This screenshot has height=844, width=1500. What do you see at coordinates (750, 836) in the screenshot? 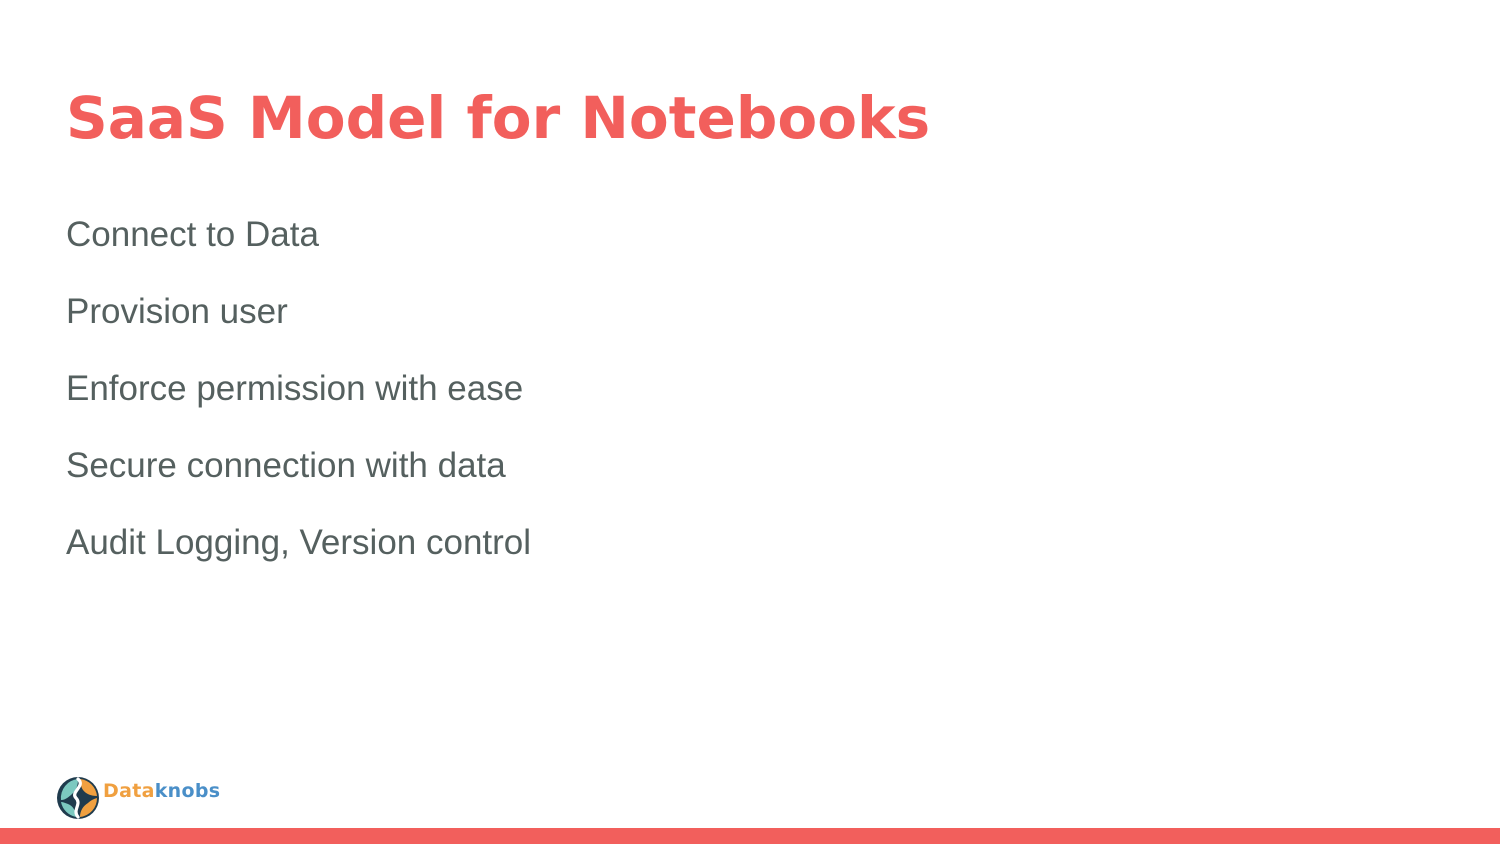
I see `bottom-accent-bar` at bounding box center [750, 836].